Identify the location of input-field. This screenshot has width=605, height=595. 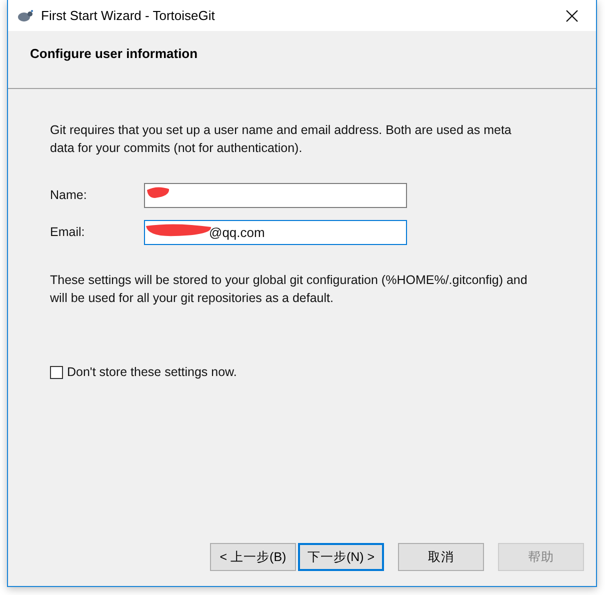
(275, 195).